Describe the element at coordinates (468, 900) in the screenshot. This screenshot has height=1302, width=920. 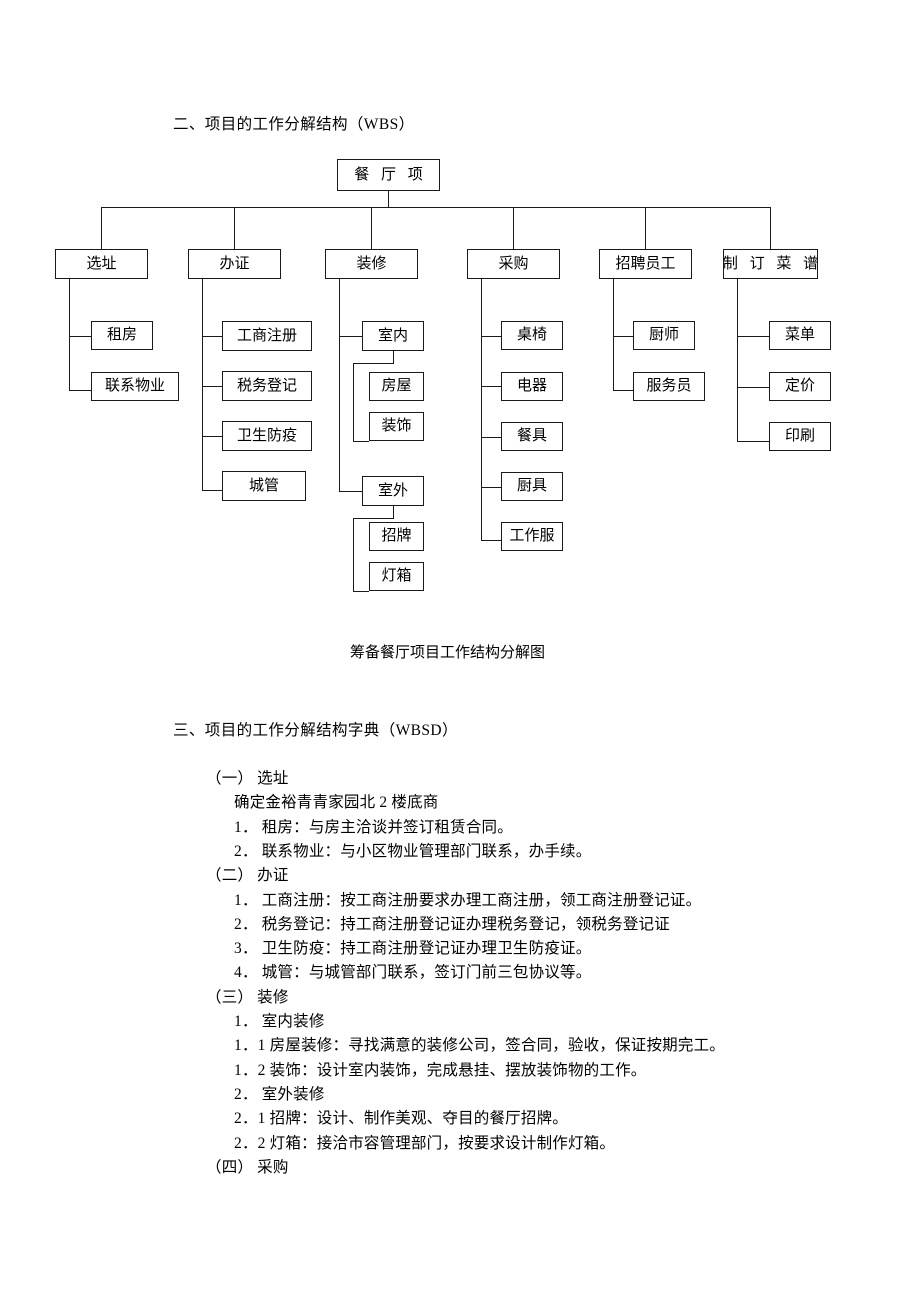
I see `wbsd-line: 1． 工商注册：按工商注册要求办理工商注册，领工商注册登记证。` at that location.